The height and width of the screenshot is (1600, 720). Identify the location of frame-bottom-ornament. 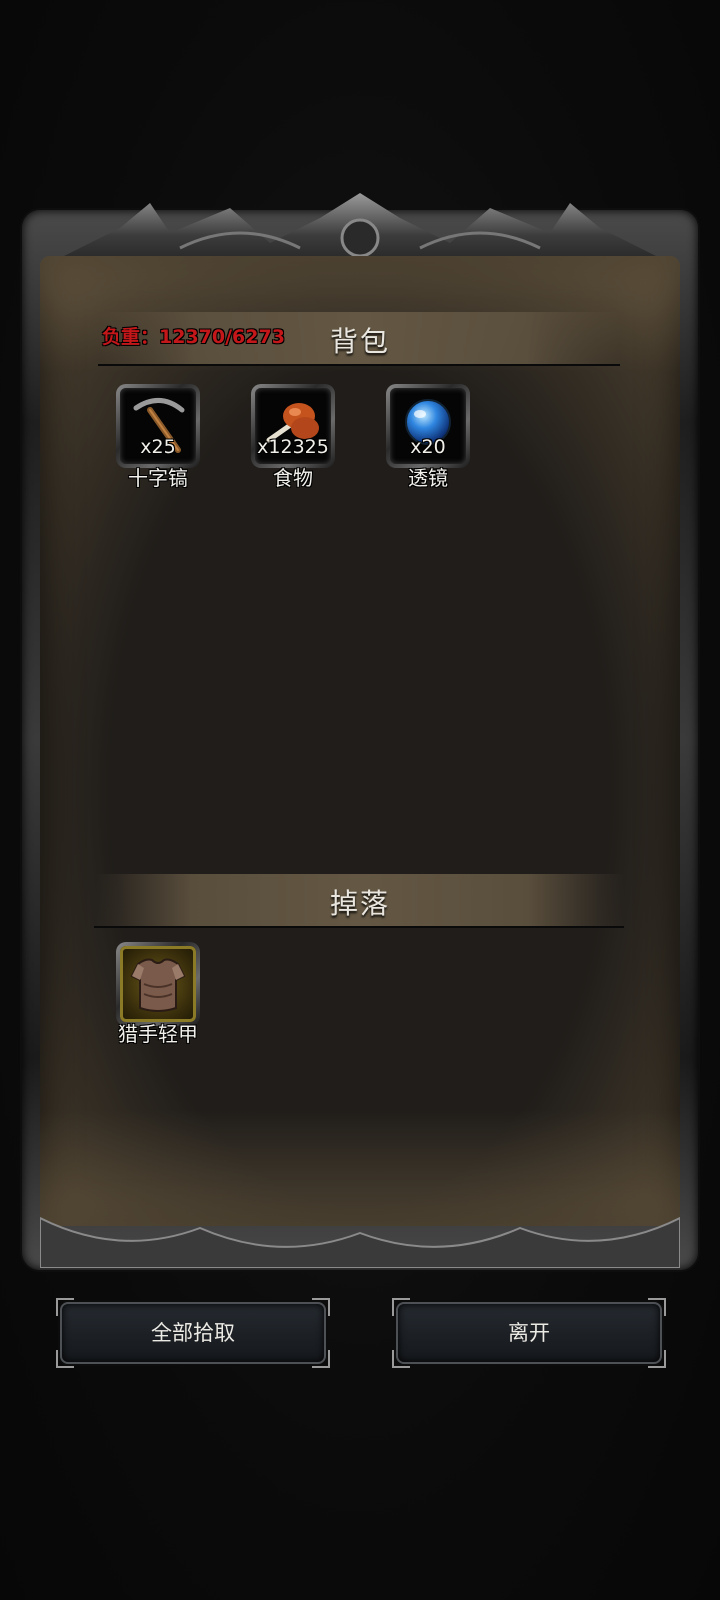
(360, 1242).